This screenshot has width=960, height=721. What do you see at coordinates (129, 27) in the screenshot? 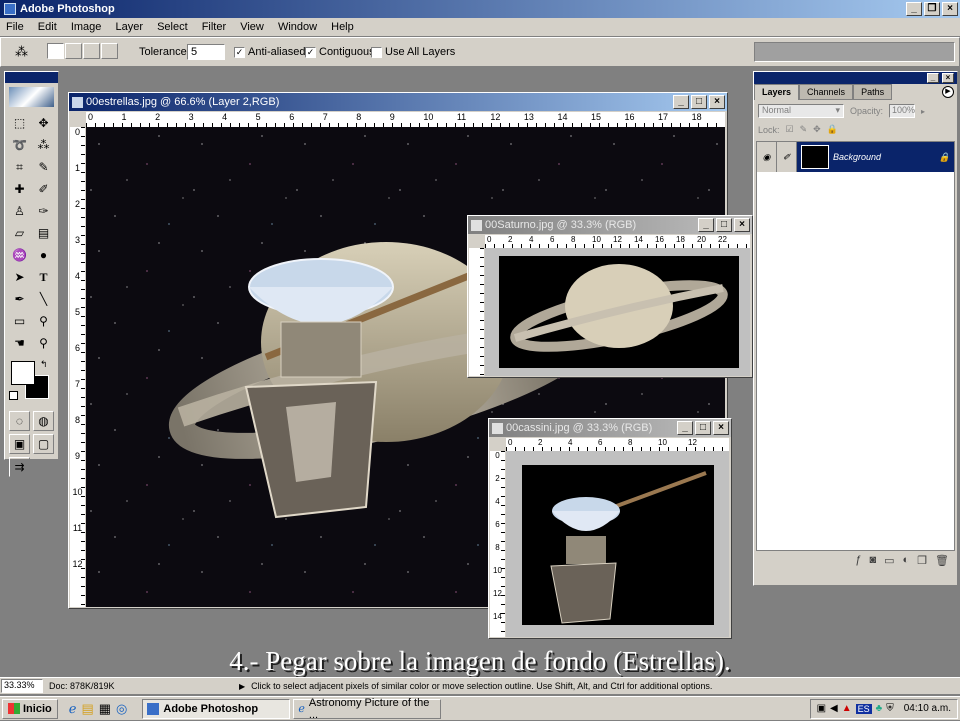
I see `menu-layer: Layer` at bounding box center [129, 27].